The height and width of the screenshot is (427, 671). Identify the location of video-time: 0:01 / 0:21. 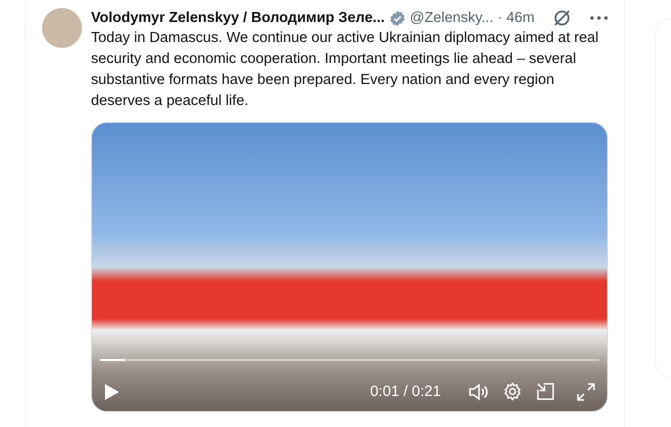
(405, 392).